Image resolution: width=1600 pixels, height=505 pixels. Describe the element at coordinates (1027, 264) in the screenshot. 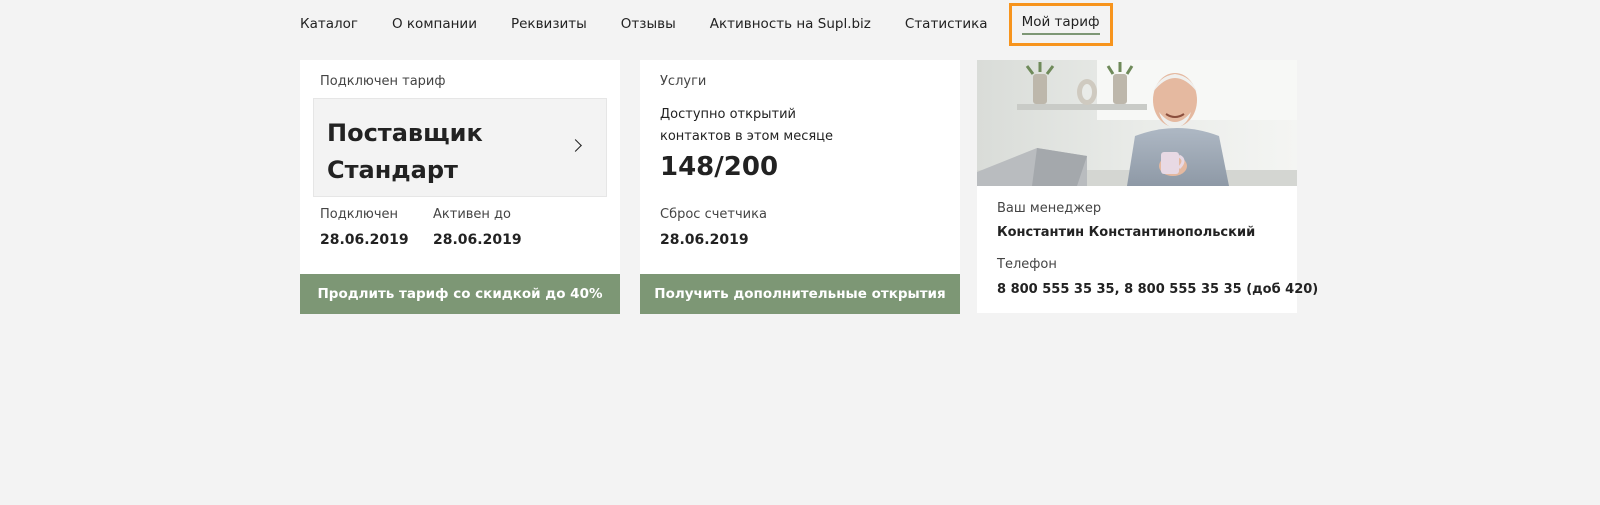

I see `phone-label: Телефон` at that location.